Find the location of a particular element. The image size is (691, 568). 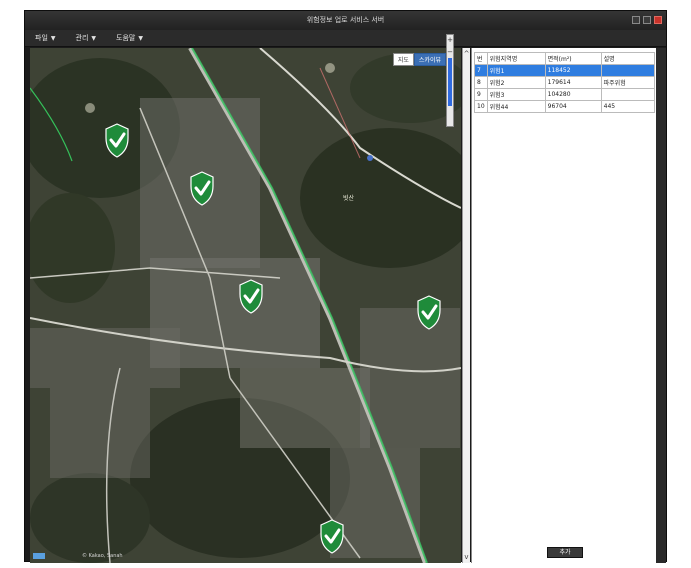

cell-name: 위험1 is located at coordinates (516, 70).